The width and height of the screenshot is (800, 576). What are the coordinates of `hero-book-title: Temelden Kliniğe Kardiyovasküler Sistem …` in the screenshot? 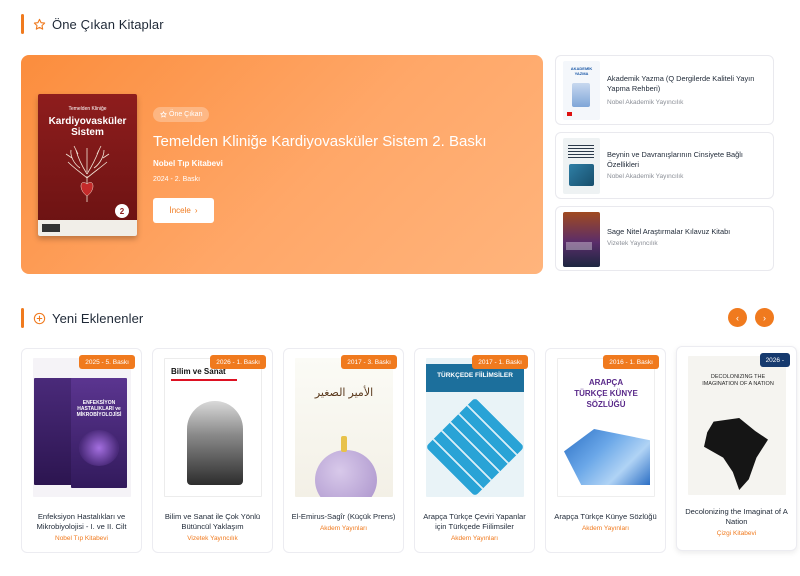 It's located at (320, 141).